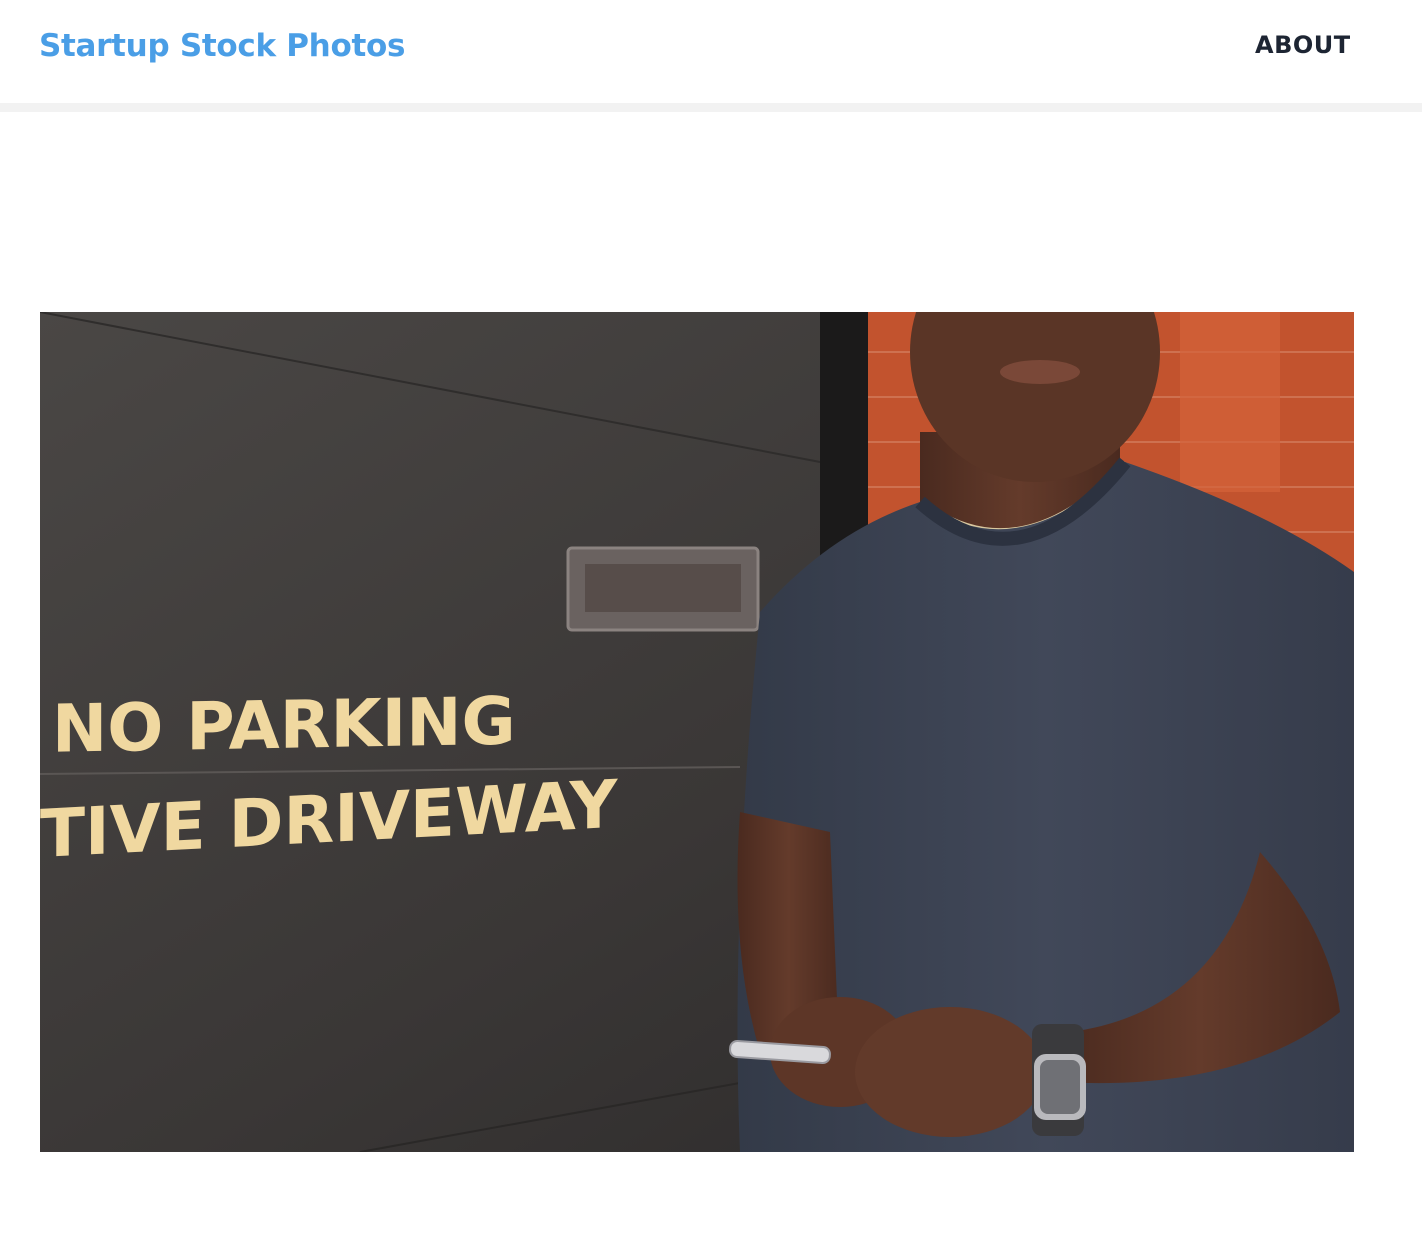 The width and height of the screenshot is (1422, 1236). Describe the element at coordinates (284, 725) in the screenshot. I see `sign-text-line-1: NO PARKING` at that location.